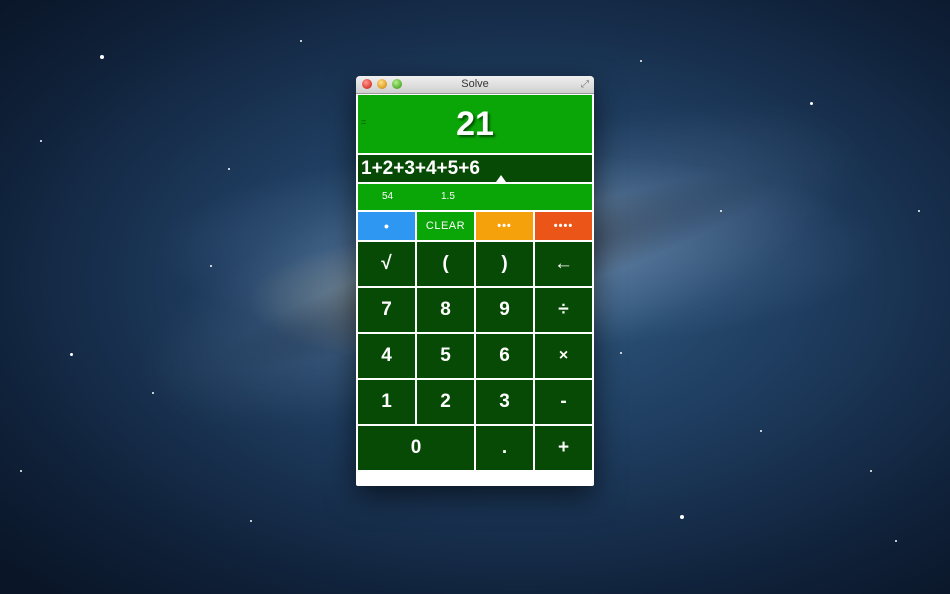 Image resolution: width=950 pixels, height=594 pixels. I want to click on window-title: Solve, so click(475, 84).